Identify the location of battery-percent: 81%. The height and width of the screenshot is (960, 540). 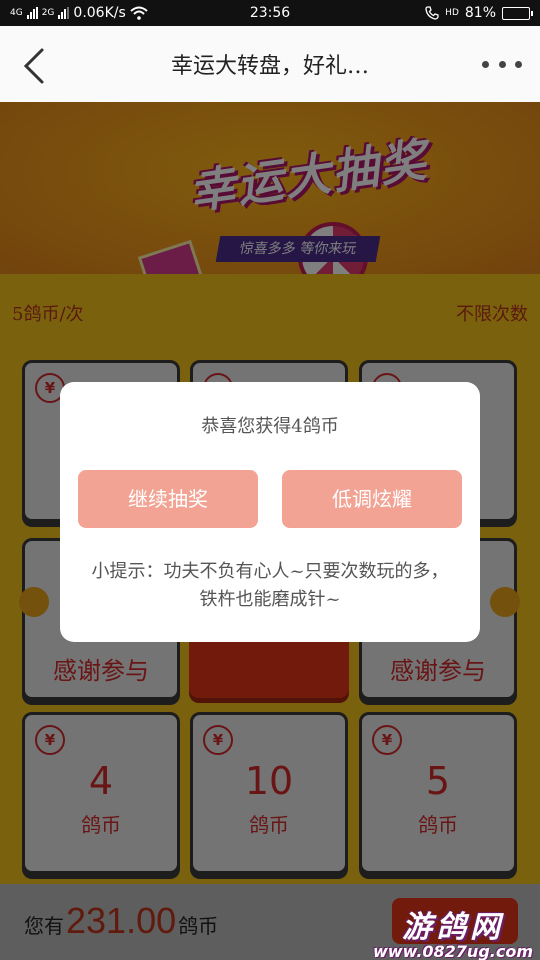
(480, 13).